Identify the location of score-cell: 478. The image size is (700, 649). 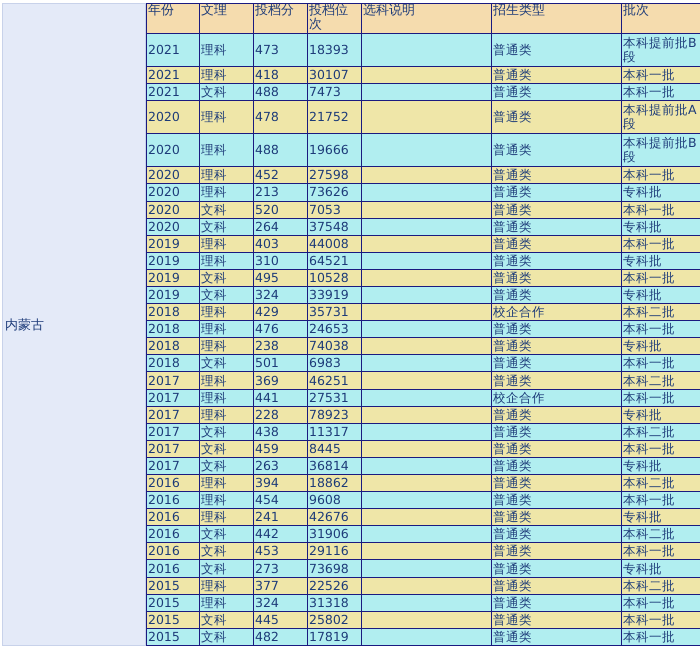
(281, 117).